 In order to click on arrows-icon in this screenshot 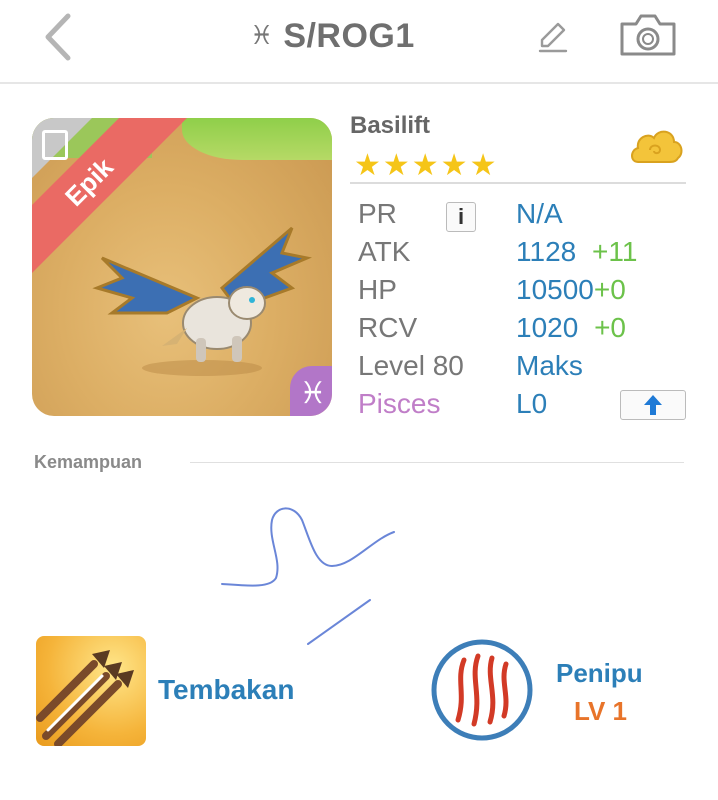, I will do `click(85, 698)`.